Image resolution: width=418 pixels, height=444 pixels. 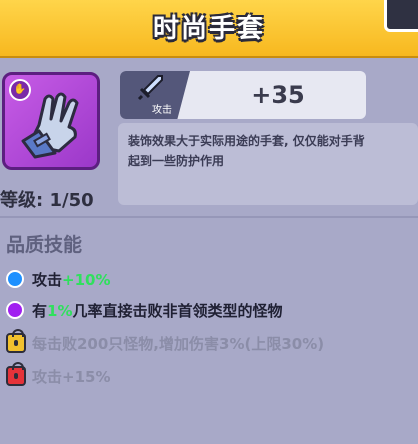 I want to click on page-title: 时尚手套, so click(x=208, y=29).